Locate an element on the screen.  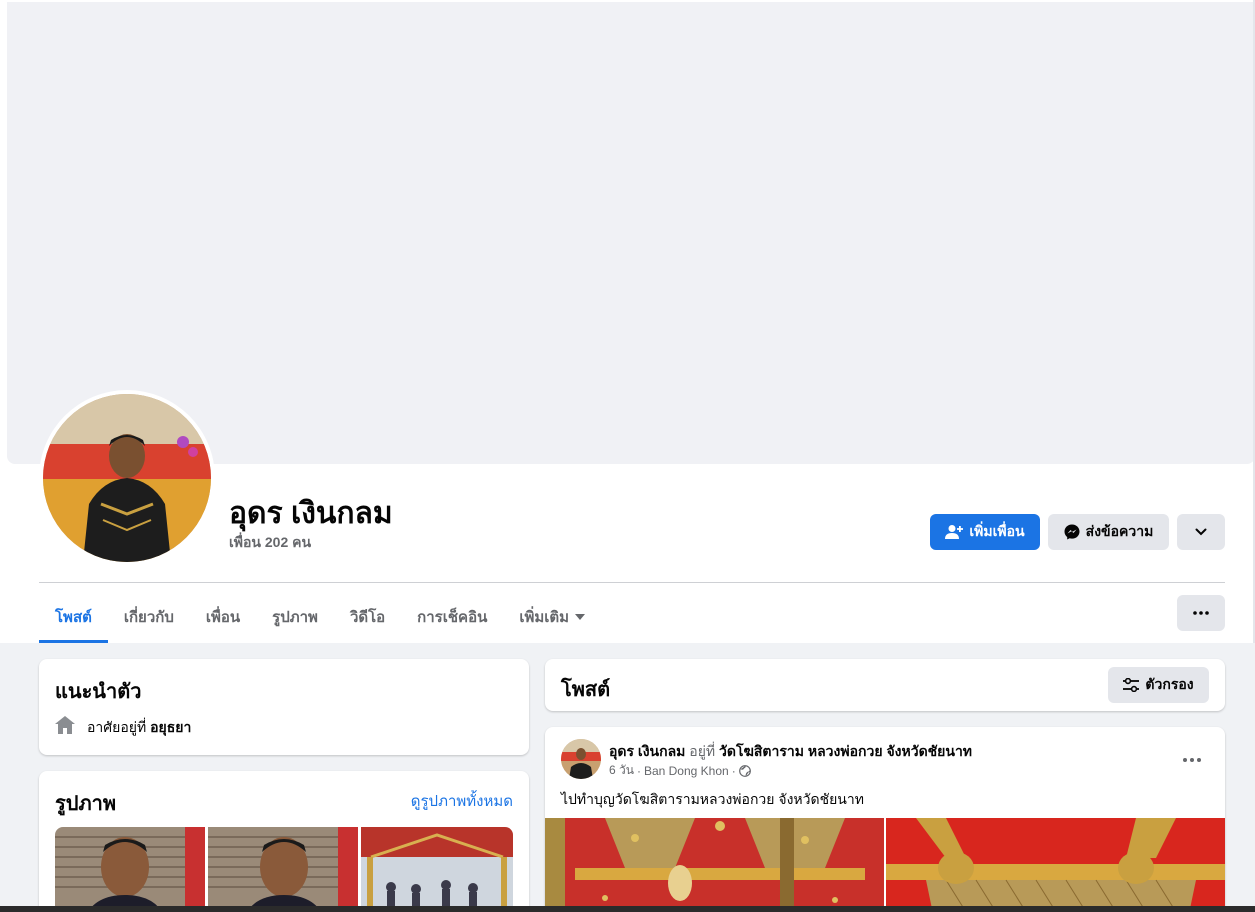
caret-down-icon is located at coordinates (580, 617).